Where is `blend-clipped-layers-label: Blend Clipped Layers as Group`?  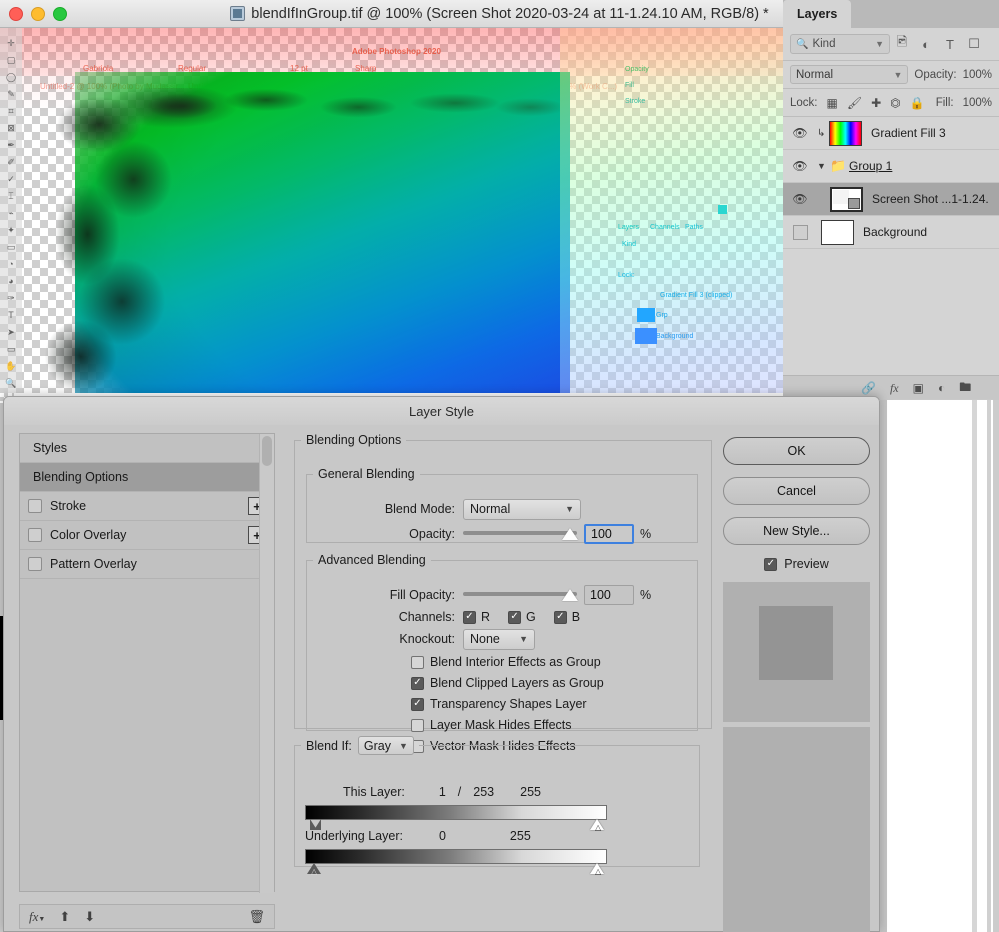
blend-clipped-layers-label: Blend Clipped Layers as Group is located at coordinates (517, 683).